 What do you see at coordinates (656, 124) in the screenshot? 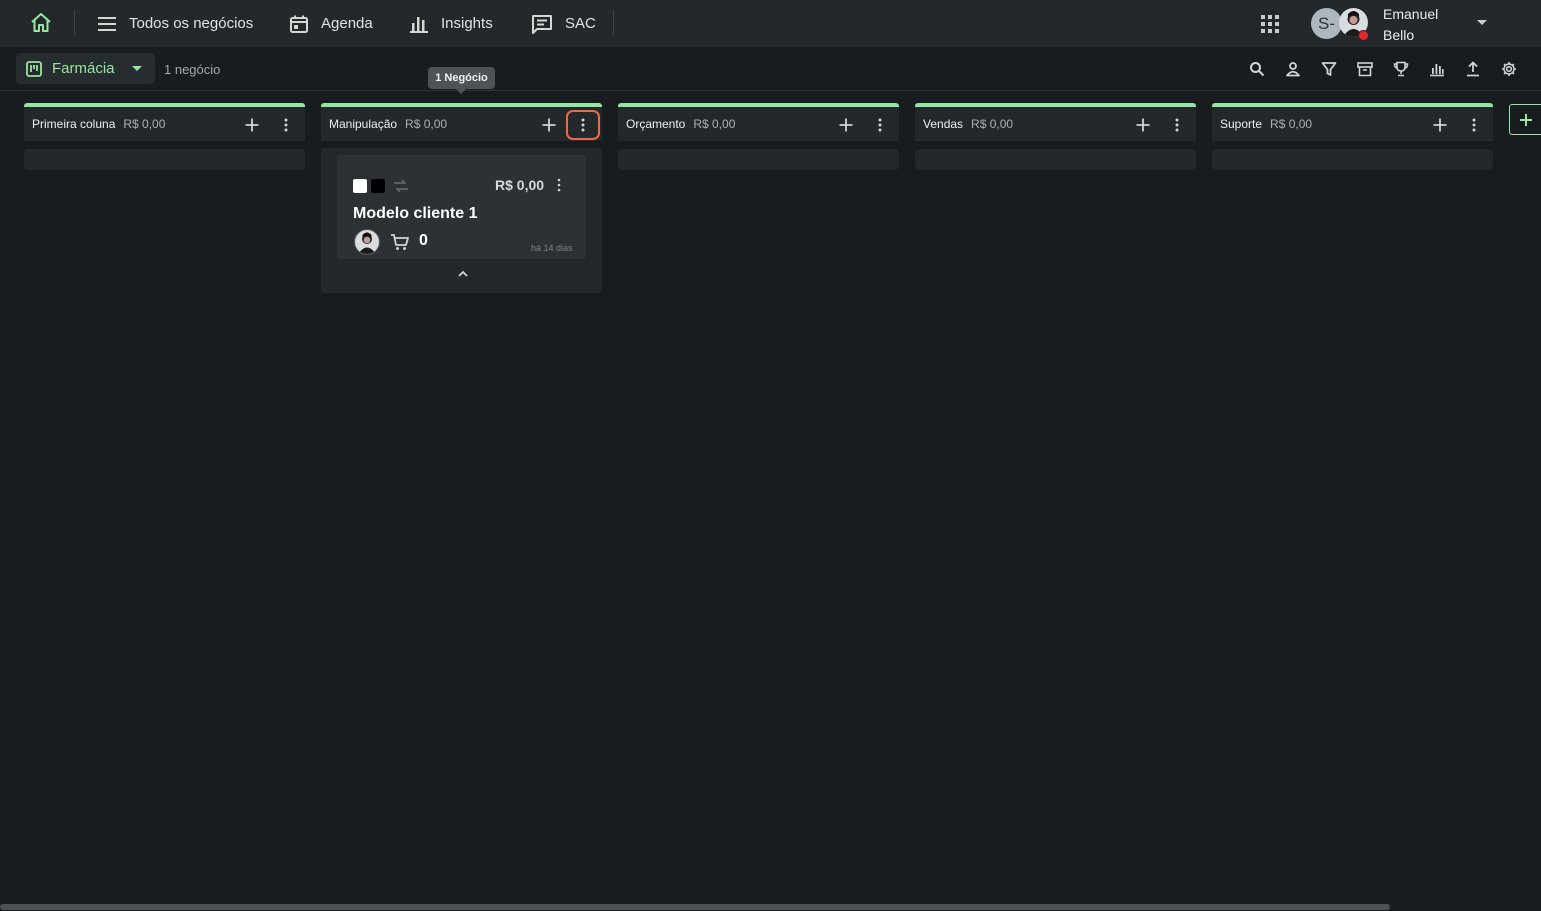
I see `column-title: Orçamento` at bounding box center [656, 124].